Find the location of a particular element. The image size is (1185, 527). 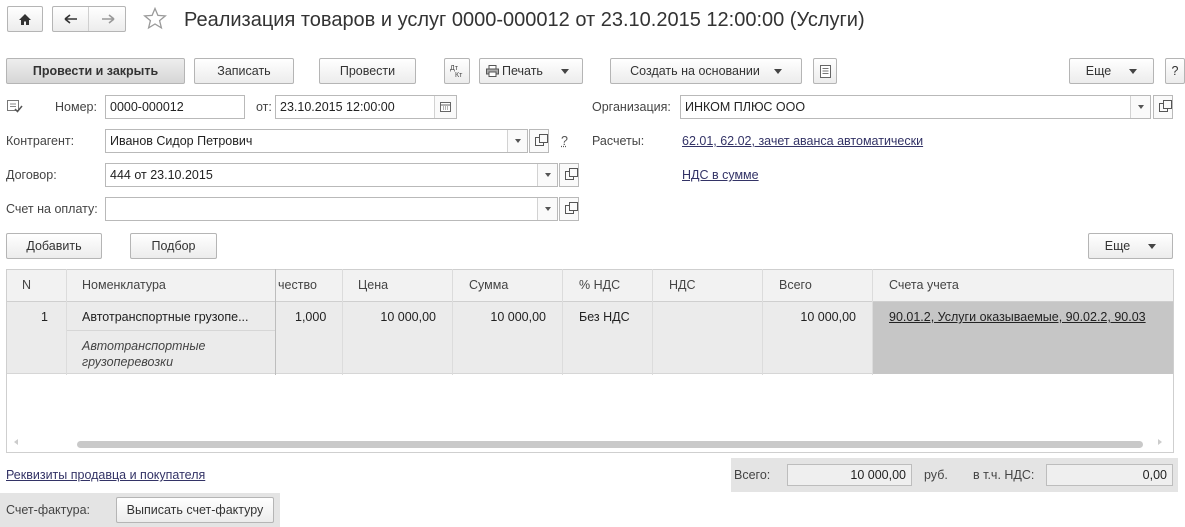

counterparty-dropdown is located at coordinates (517, 141).